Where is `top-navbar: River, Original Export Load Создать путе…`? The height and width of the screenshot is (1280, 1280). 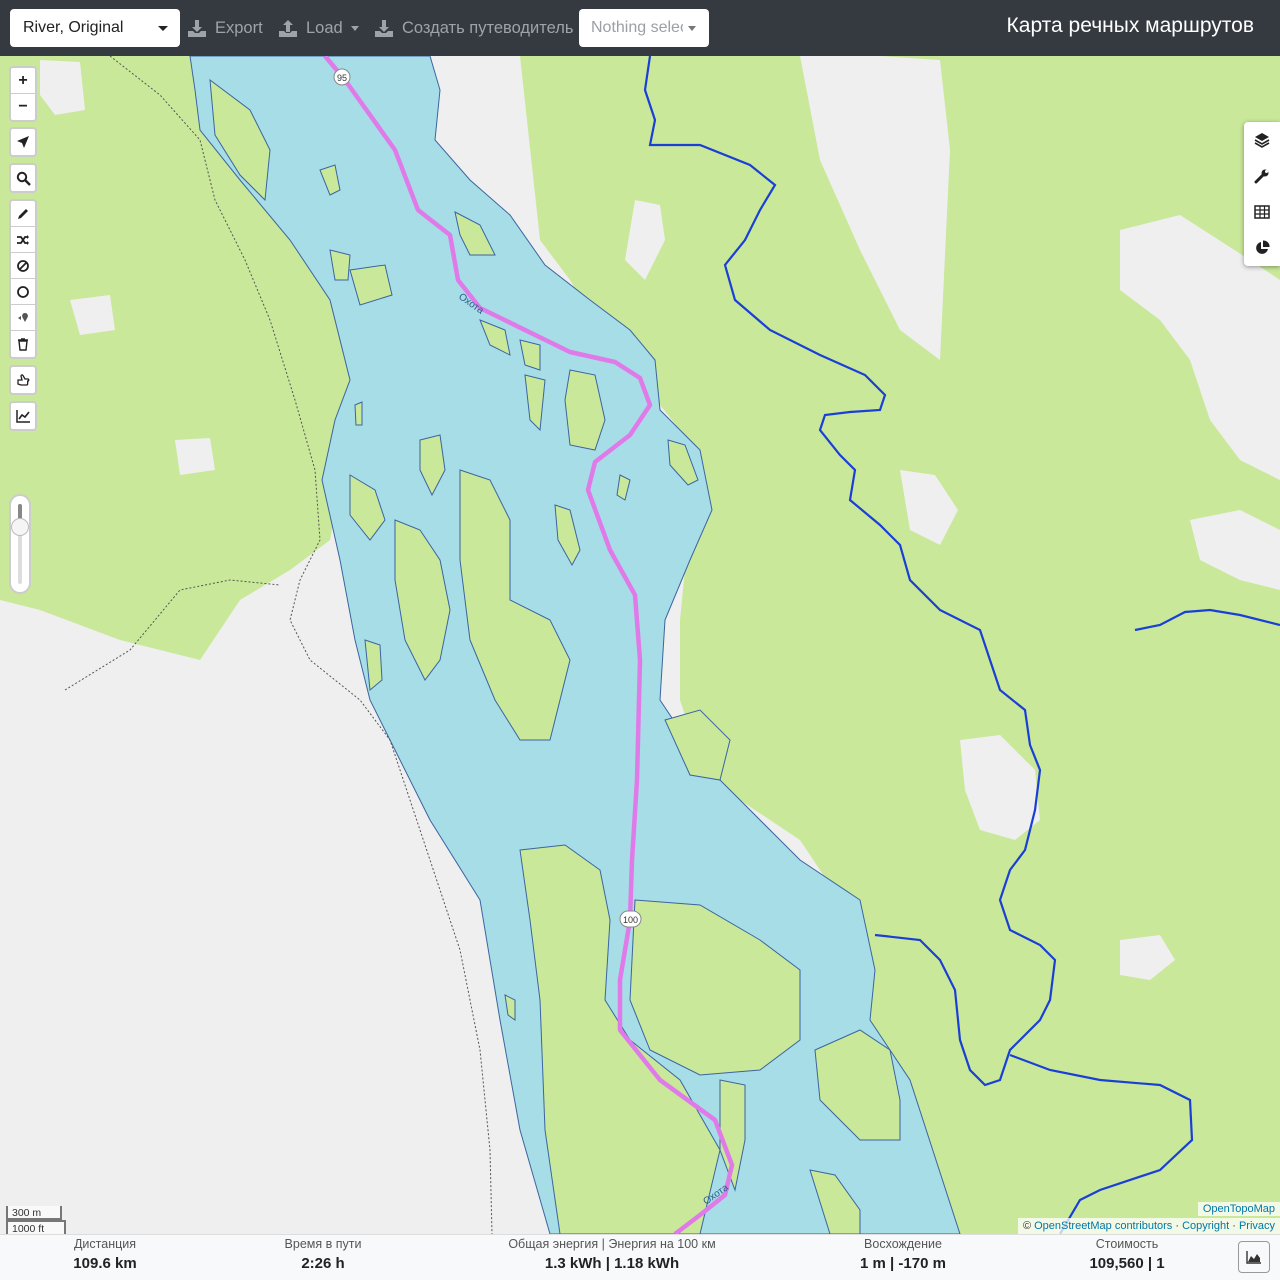 top-navbar: River, Original Export Load Создать путе… is located at coordinates (640, 28).